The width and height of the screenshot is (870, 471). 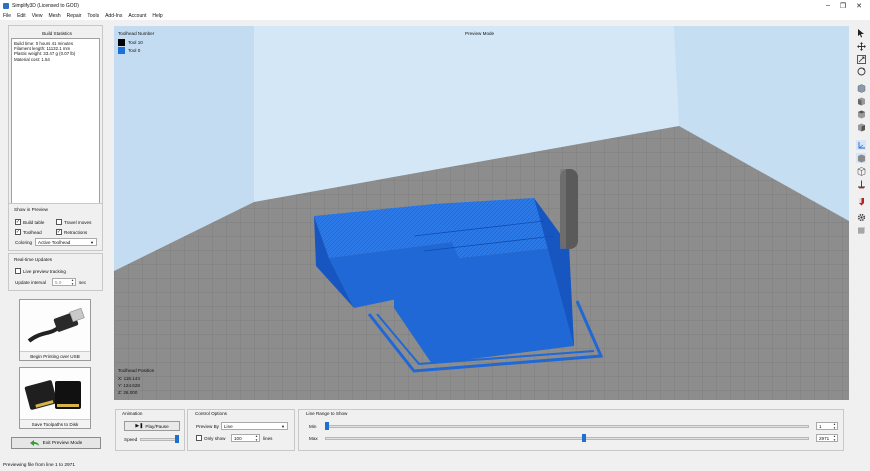 I want to click on view-default-icon, so click(x=861, y=88).